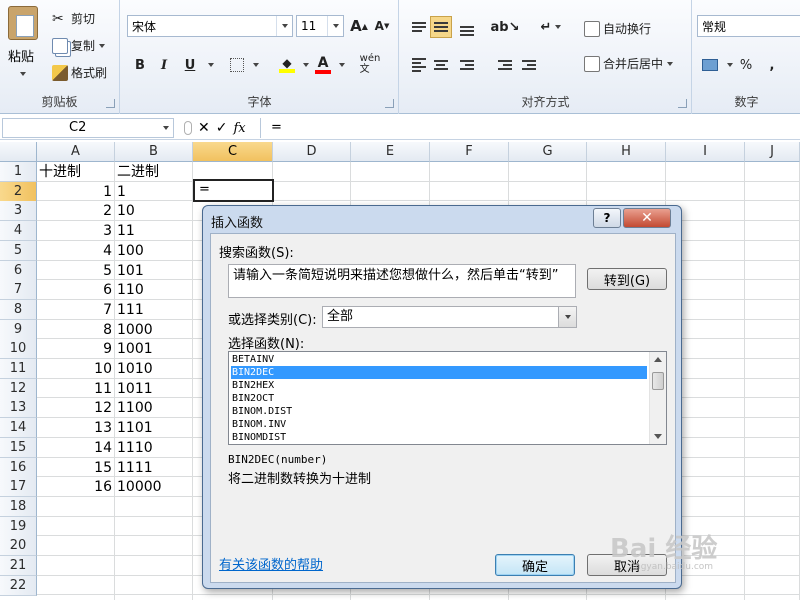 This screenshot has height=600, width=800. Describe the element at coordinates (730, 65) in the screenshot. I see `currency-dropdown-icon` at that location.